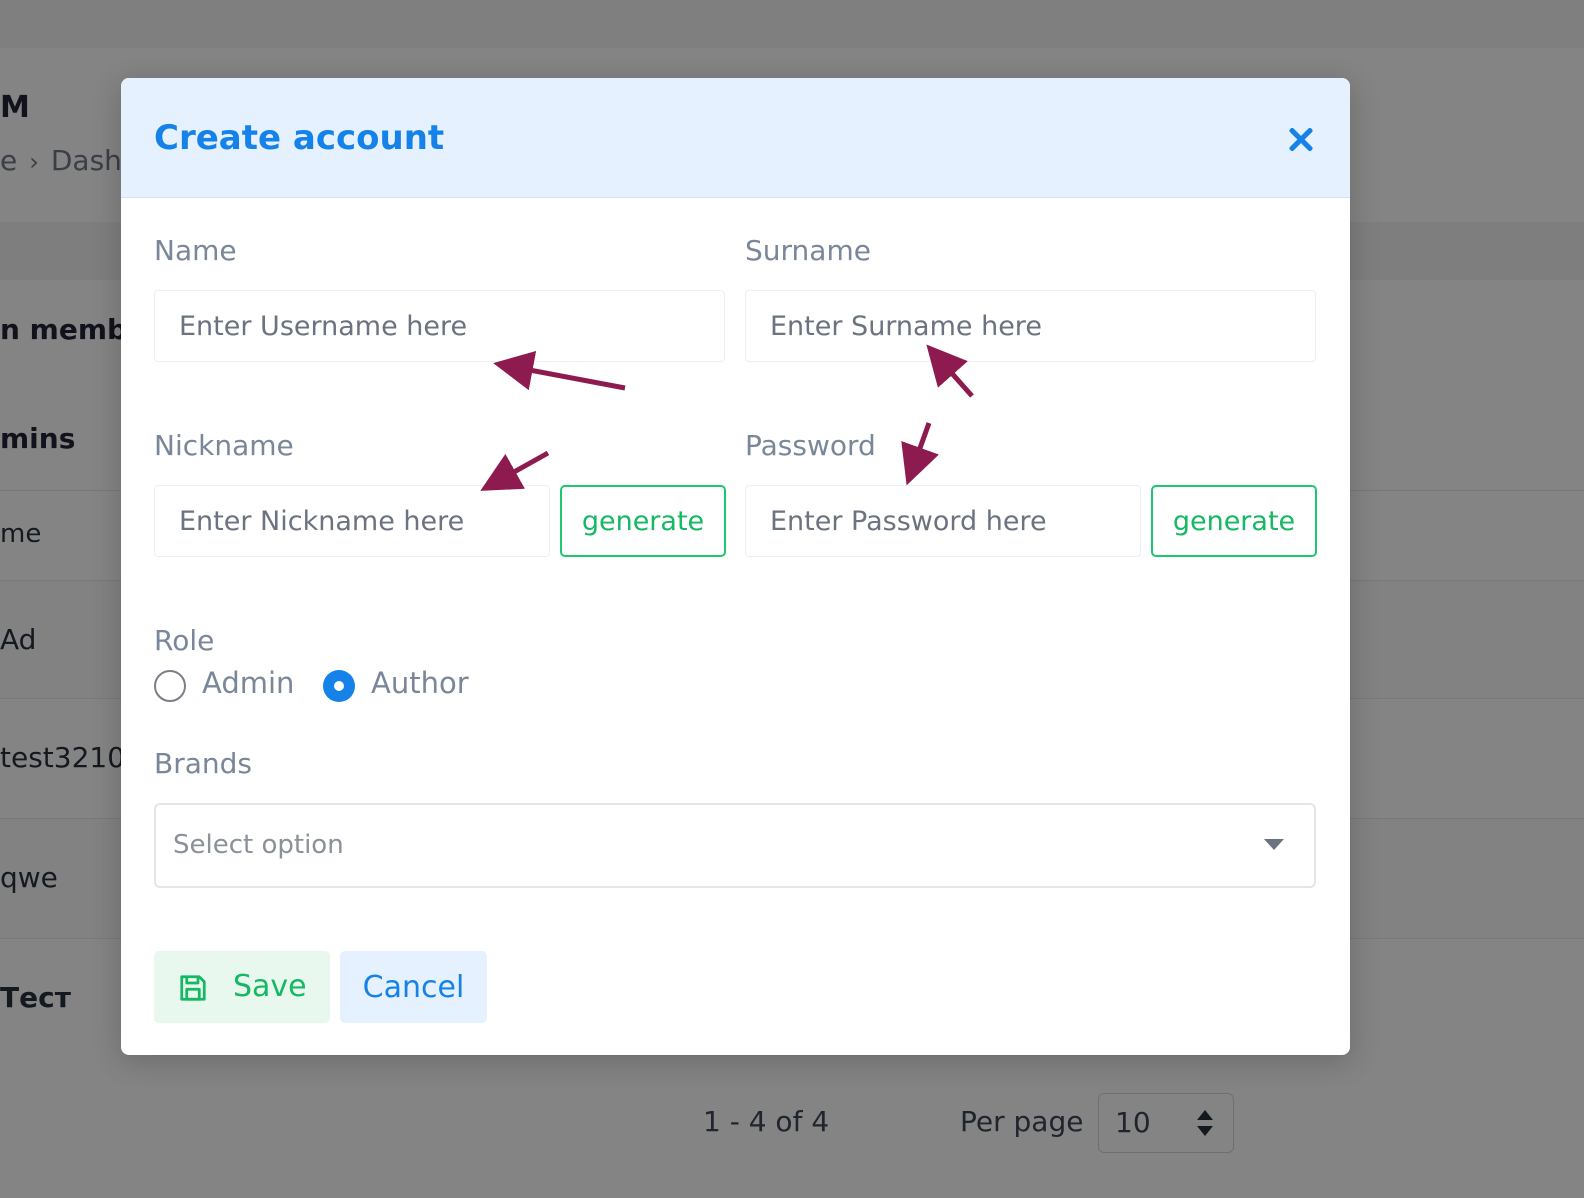 Image resolution: width=1584 pixels, height=1198 pixels. What do you see at coordinates (1274, 844) in the screenshot?
I see `chevron-down-icon` at bounding box center [1274, 844].